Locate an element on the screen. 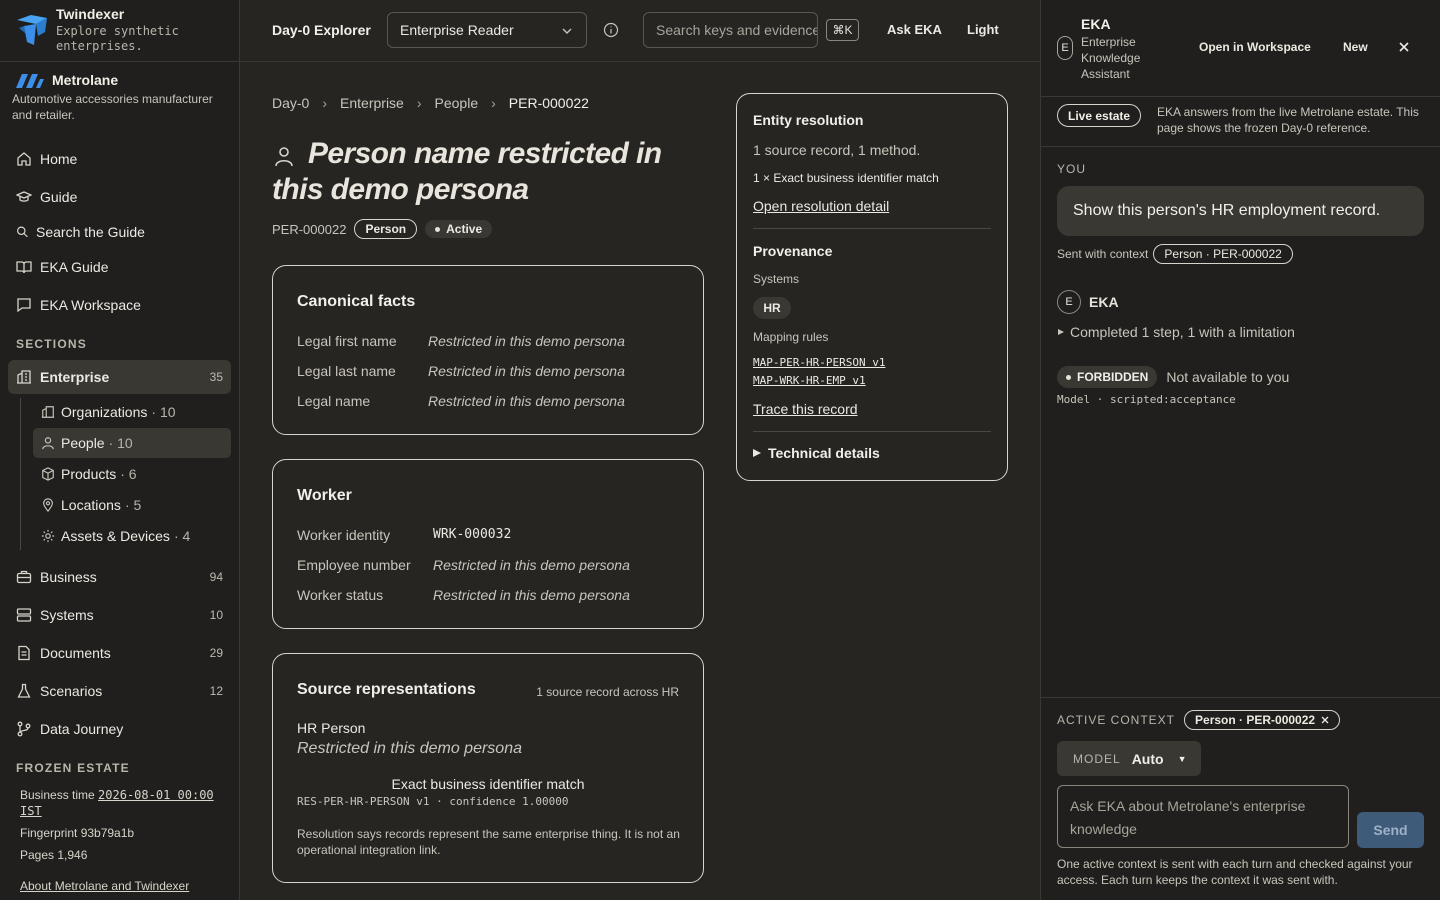 This screenshot has width=1440, height=900. nav-business-count: 94 is located at coordinates (216, 577).